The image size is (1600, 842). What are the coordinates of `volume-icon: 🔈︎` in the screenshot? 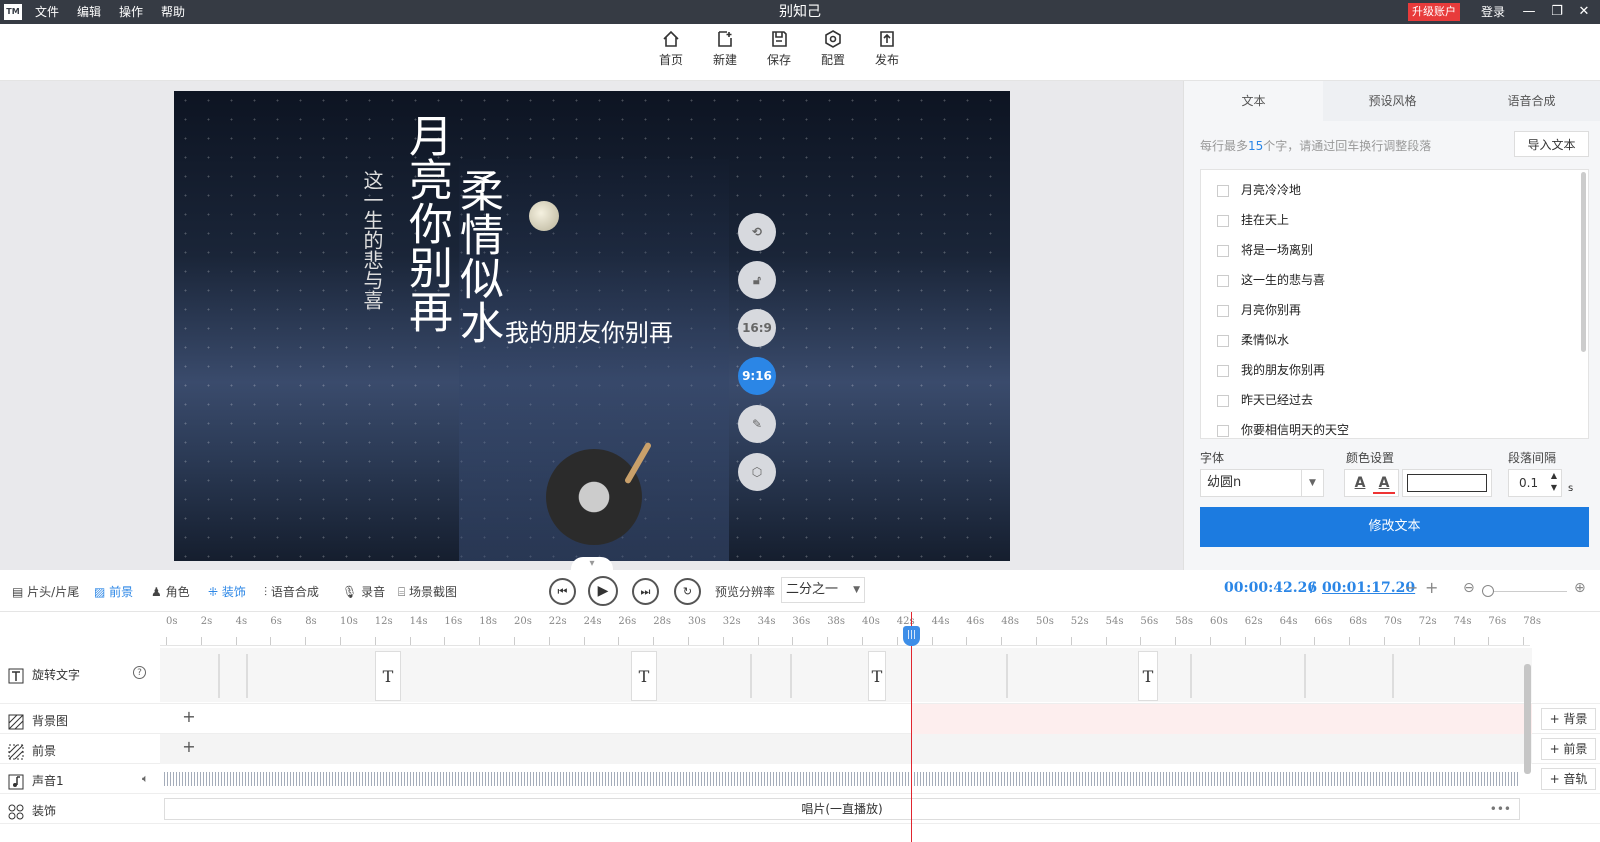 It's located at (145, 779).